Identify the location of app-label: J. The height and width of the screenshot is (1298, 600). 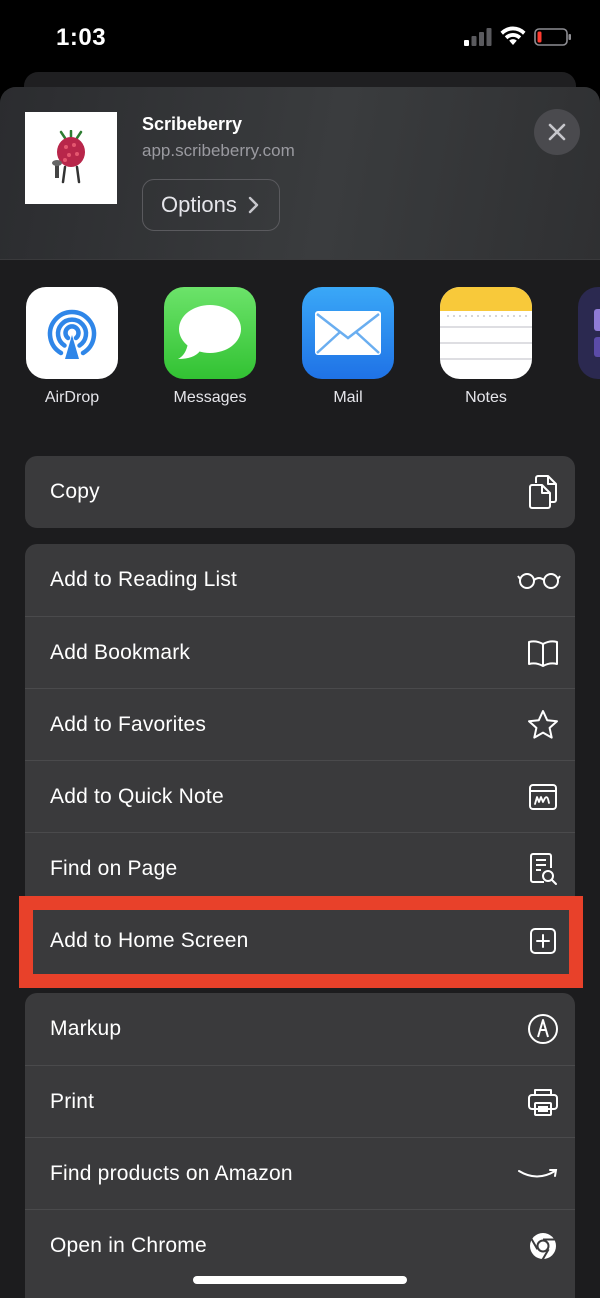
(582, 398).